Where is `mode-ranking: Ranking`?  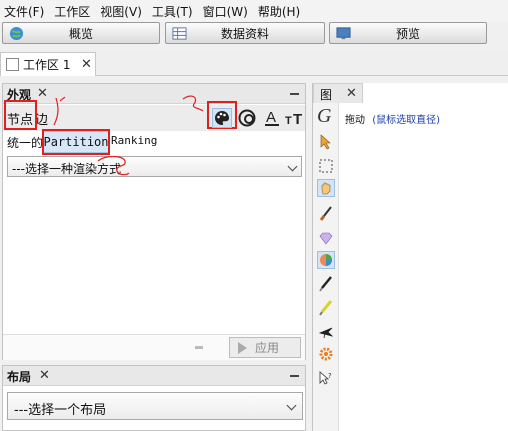
mode-ranking: Ranking is located at coordinates (134, 140).